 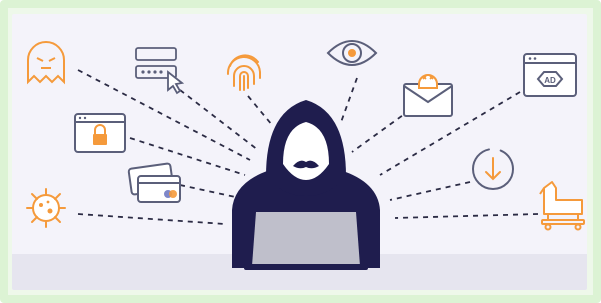 I want to click on credit-cards-icon, so click(x=154, y=182).